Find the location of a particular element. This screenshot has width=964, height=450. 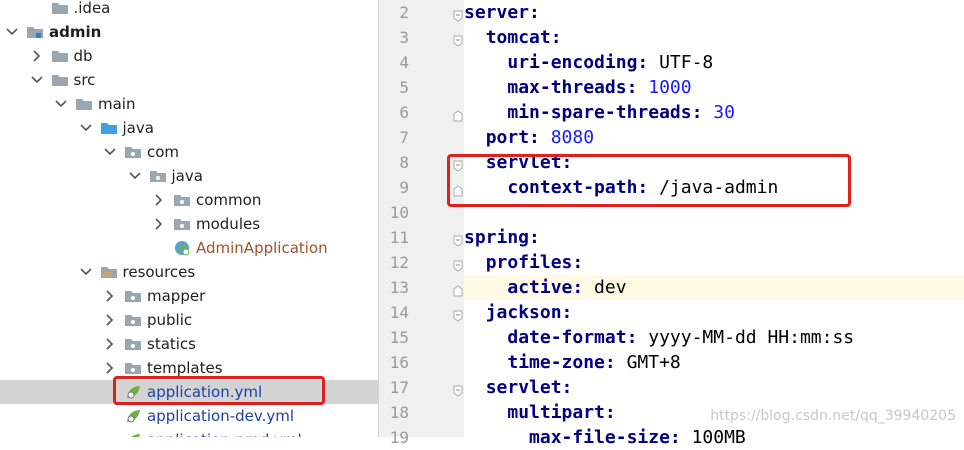

code-line-12: profiles: is located at coordinates (714, 262).